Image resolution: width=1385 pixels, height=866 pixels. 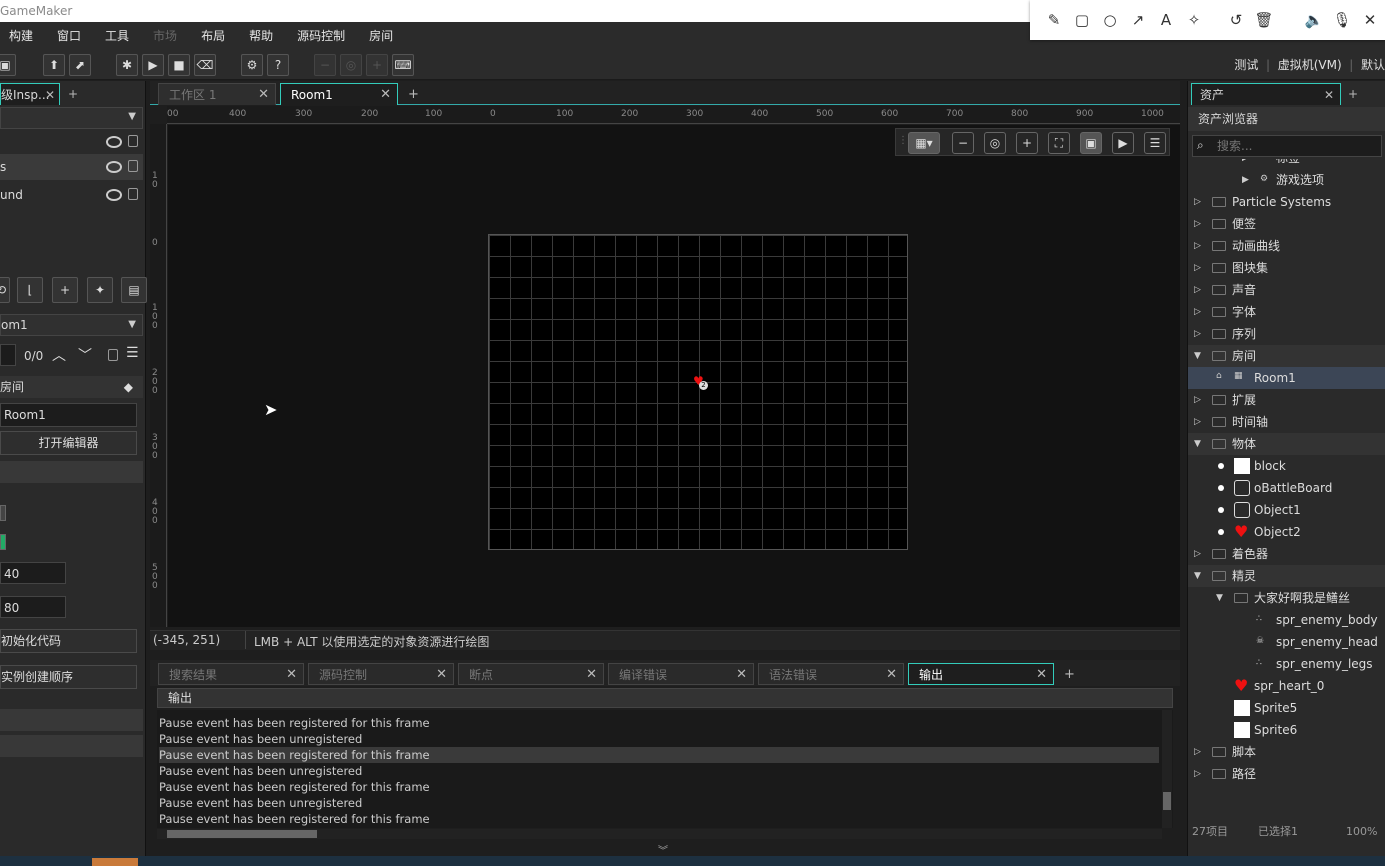 I want to click on asset-tree-item: ▼ 大家好啊我是鳝丝, so click(x=1286, y=598).